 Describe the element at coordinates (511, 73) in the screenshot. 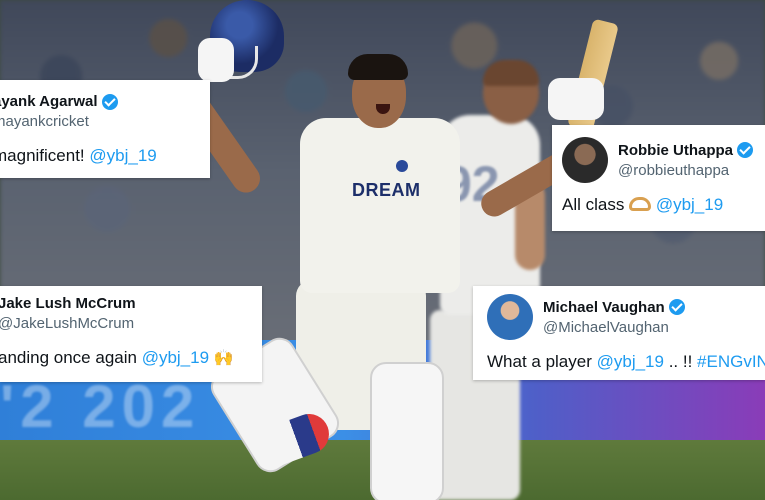

I see `bg-player-hair` at that location.